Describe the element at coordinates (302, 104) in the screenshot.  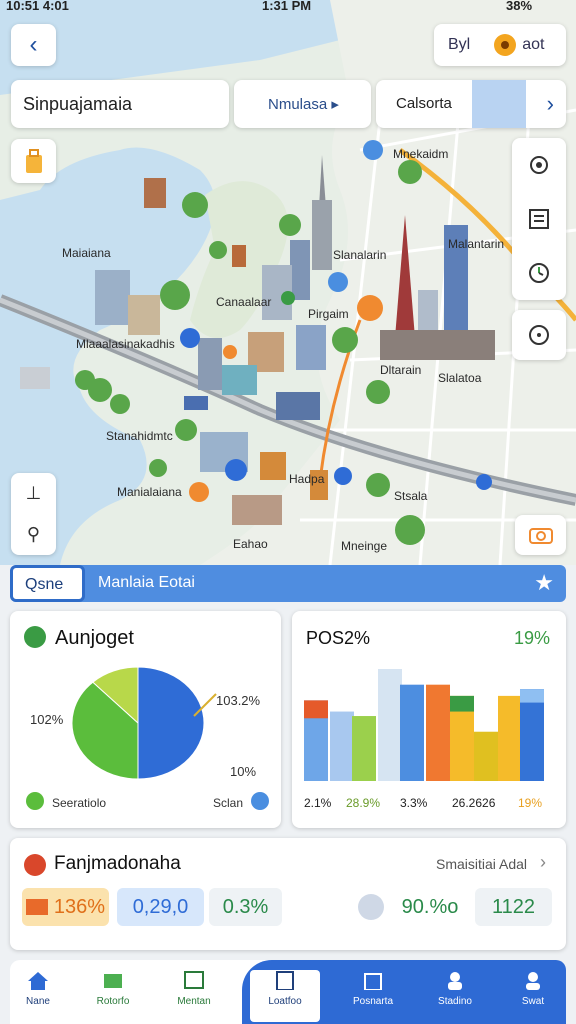
I see `simulate-button: Nmulasa ▸` at that location.